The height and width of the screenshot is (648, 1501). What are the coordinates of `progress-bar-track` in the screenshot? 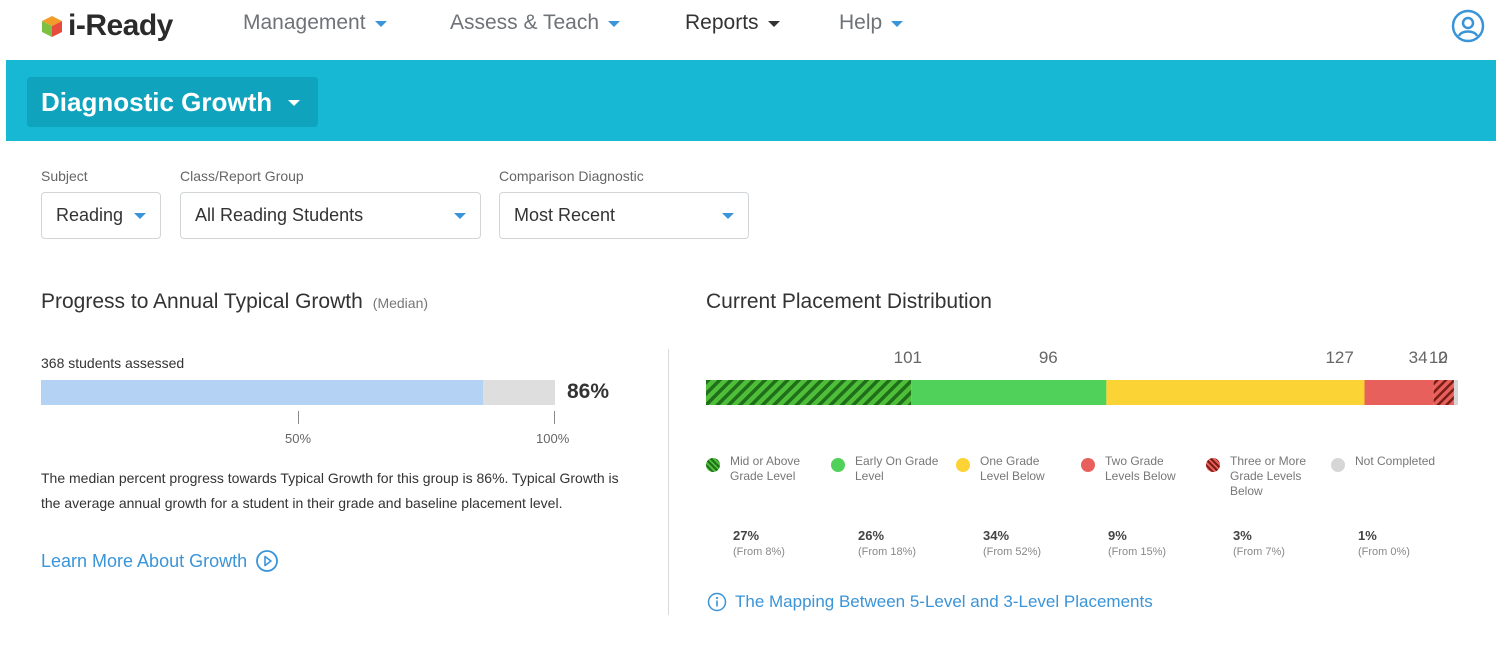 It's located at (298, 392).